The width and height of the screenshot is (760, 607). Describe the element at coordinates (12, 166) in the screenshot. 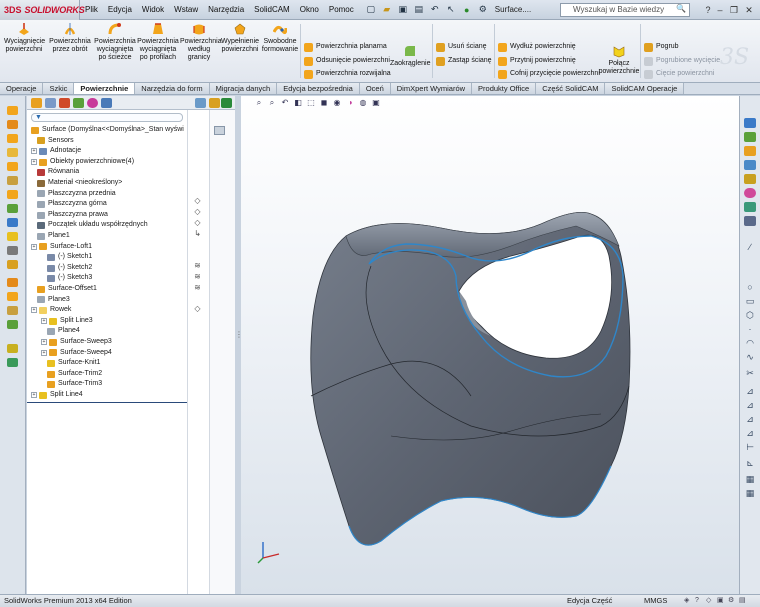

I see `boundary-tool-icon` at that location.